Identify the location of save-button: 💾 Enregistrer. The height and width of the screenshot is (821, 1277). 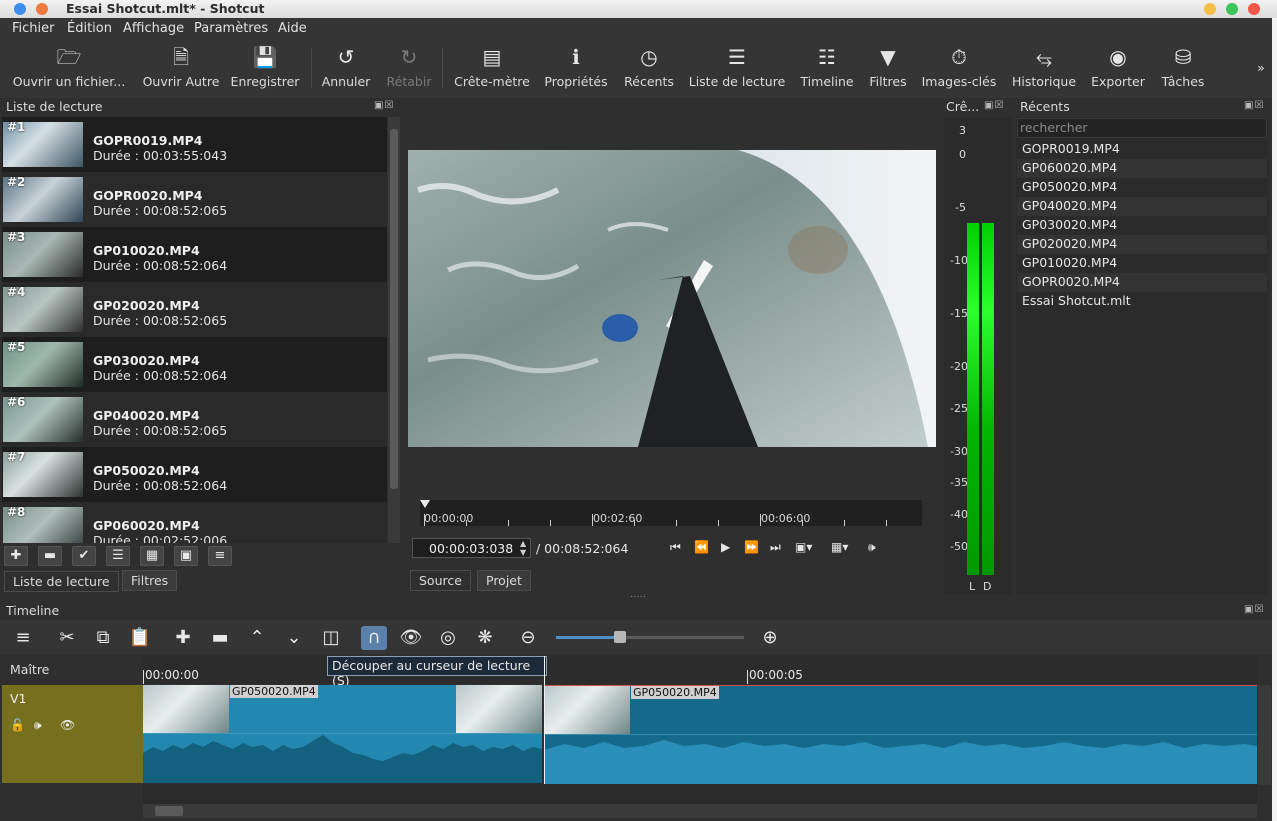
(265, 69).